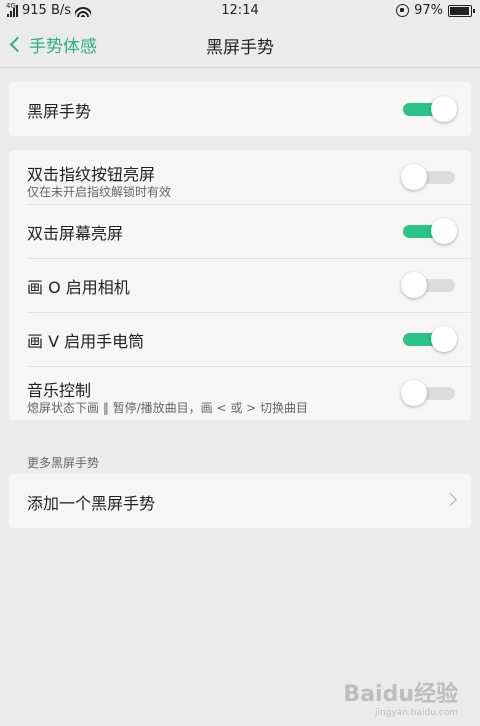  Describe the element at coordinates (429, 285) in the screenshot. I see `draw-o-camera-toggle` at that location.